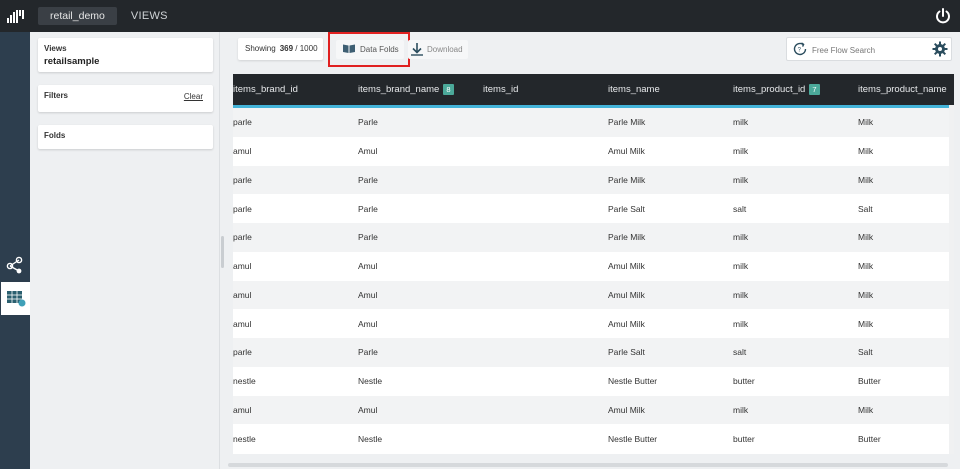  I want to click on search-input, so click(862, 50).